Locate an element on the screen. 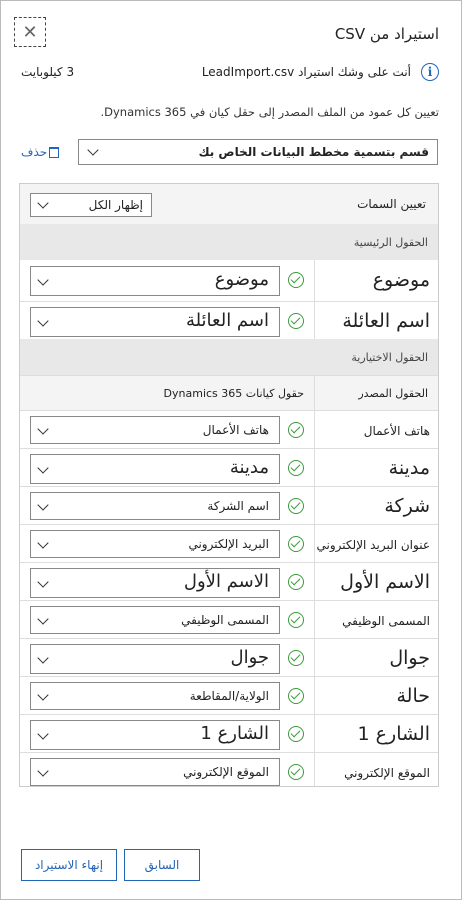  table-row: مدينة مدينة is located at coordinates (229, 467).